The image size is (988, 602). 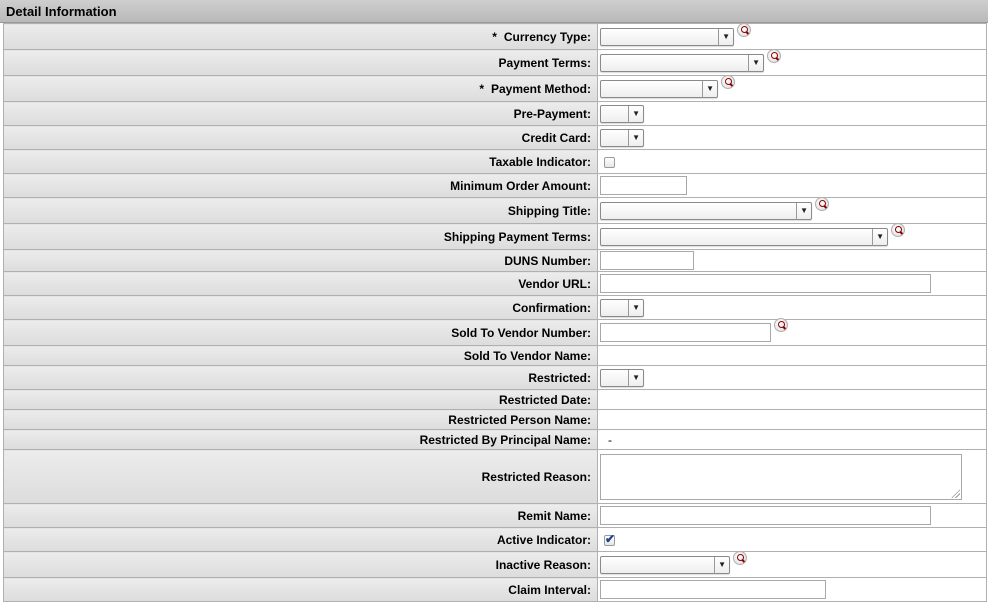 I want to click on row-restricted-reason: Restricted Reason:, so click(x=495, y=476).